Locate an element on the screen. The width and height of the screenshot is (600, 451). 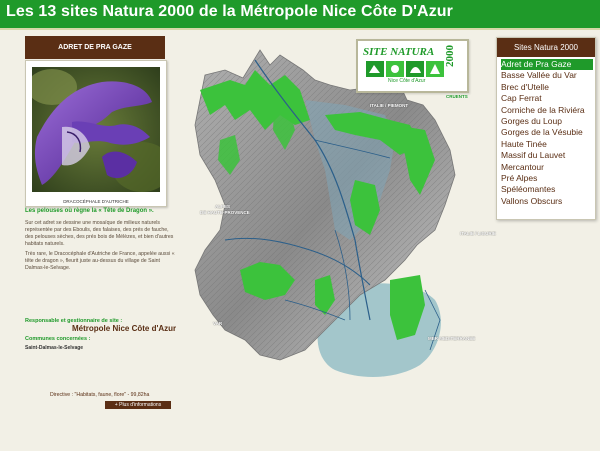
flower-photo is located at coordinates (96, 129).